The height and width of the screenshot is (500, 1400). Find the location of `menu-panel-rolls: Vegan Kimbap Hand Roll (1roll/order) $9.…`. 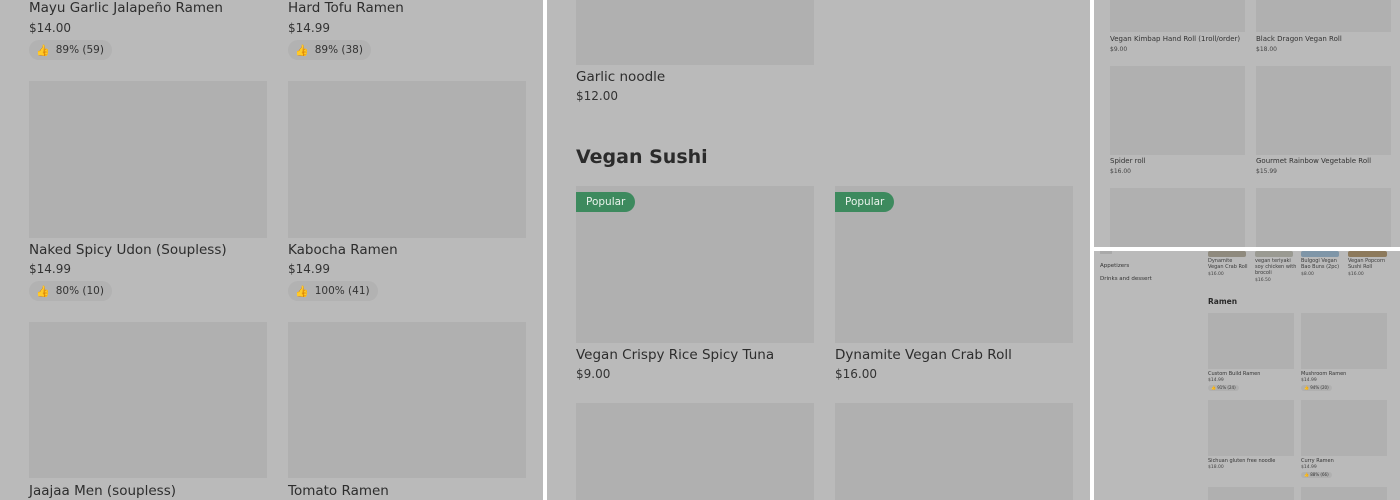

menu-panel-rolls: Vegan Kimbap Hand Roll (1roll/order) $9.… is located at coordinates (1247, 123).